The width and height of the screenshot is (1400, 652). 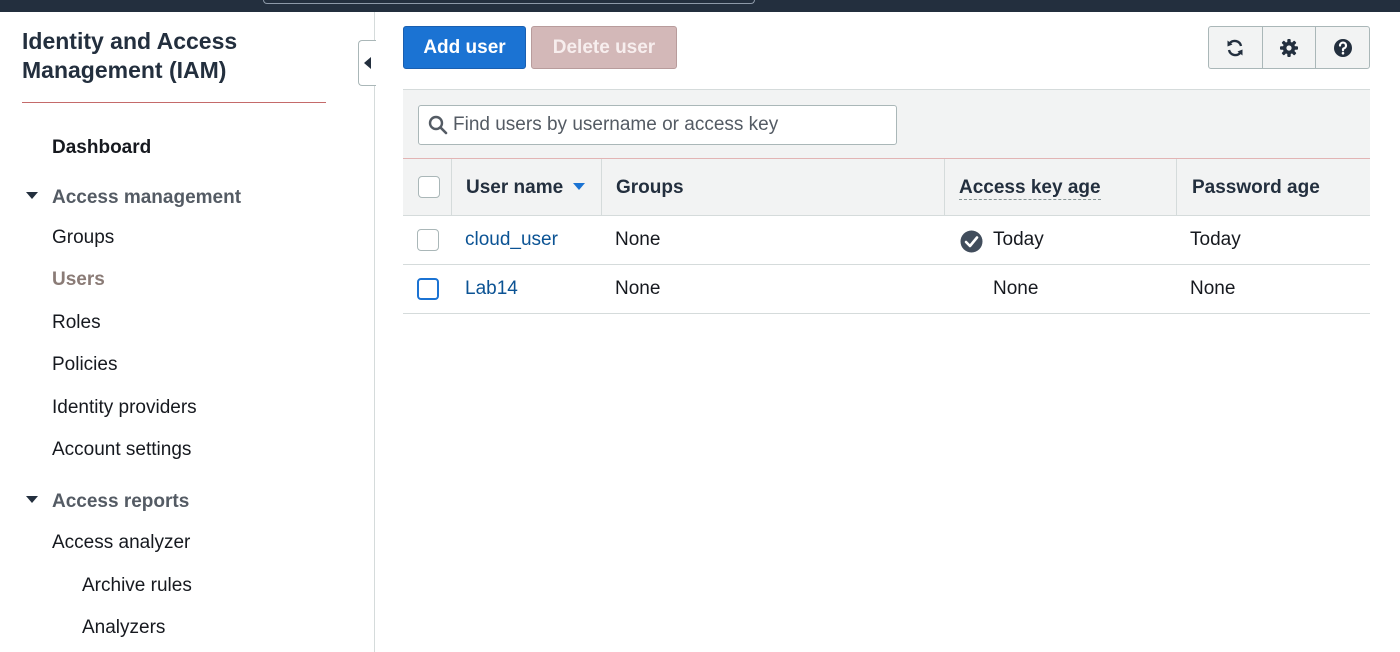 I want to click on table-actions-group, so click(x=1289, y=47).